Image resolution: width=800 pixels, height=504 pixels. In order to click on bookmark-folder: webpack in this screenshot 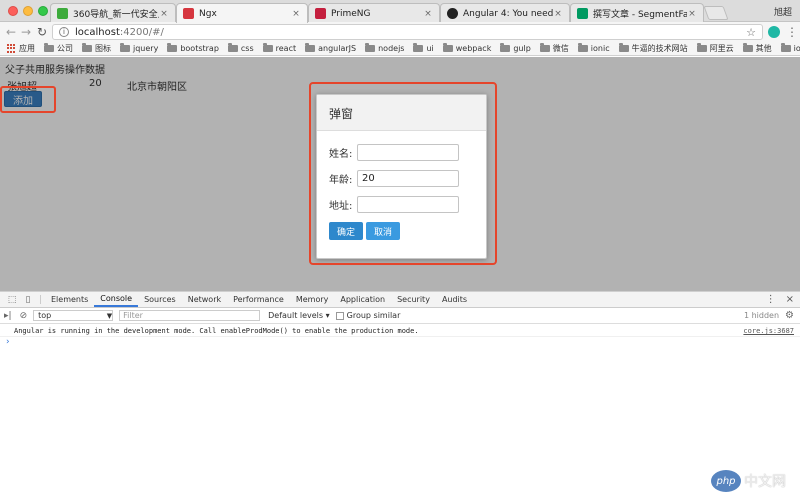, I will do `click(467, 48)`.